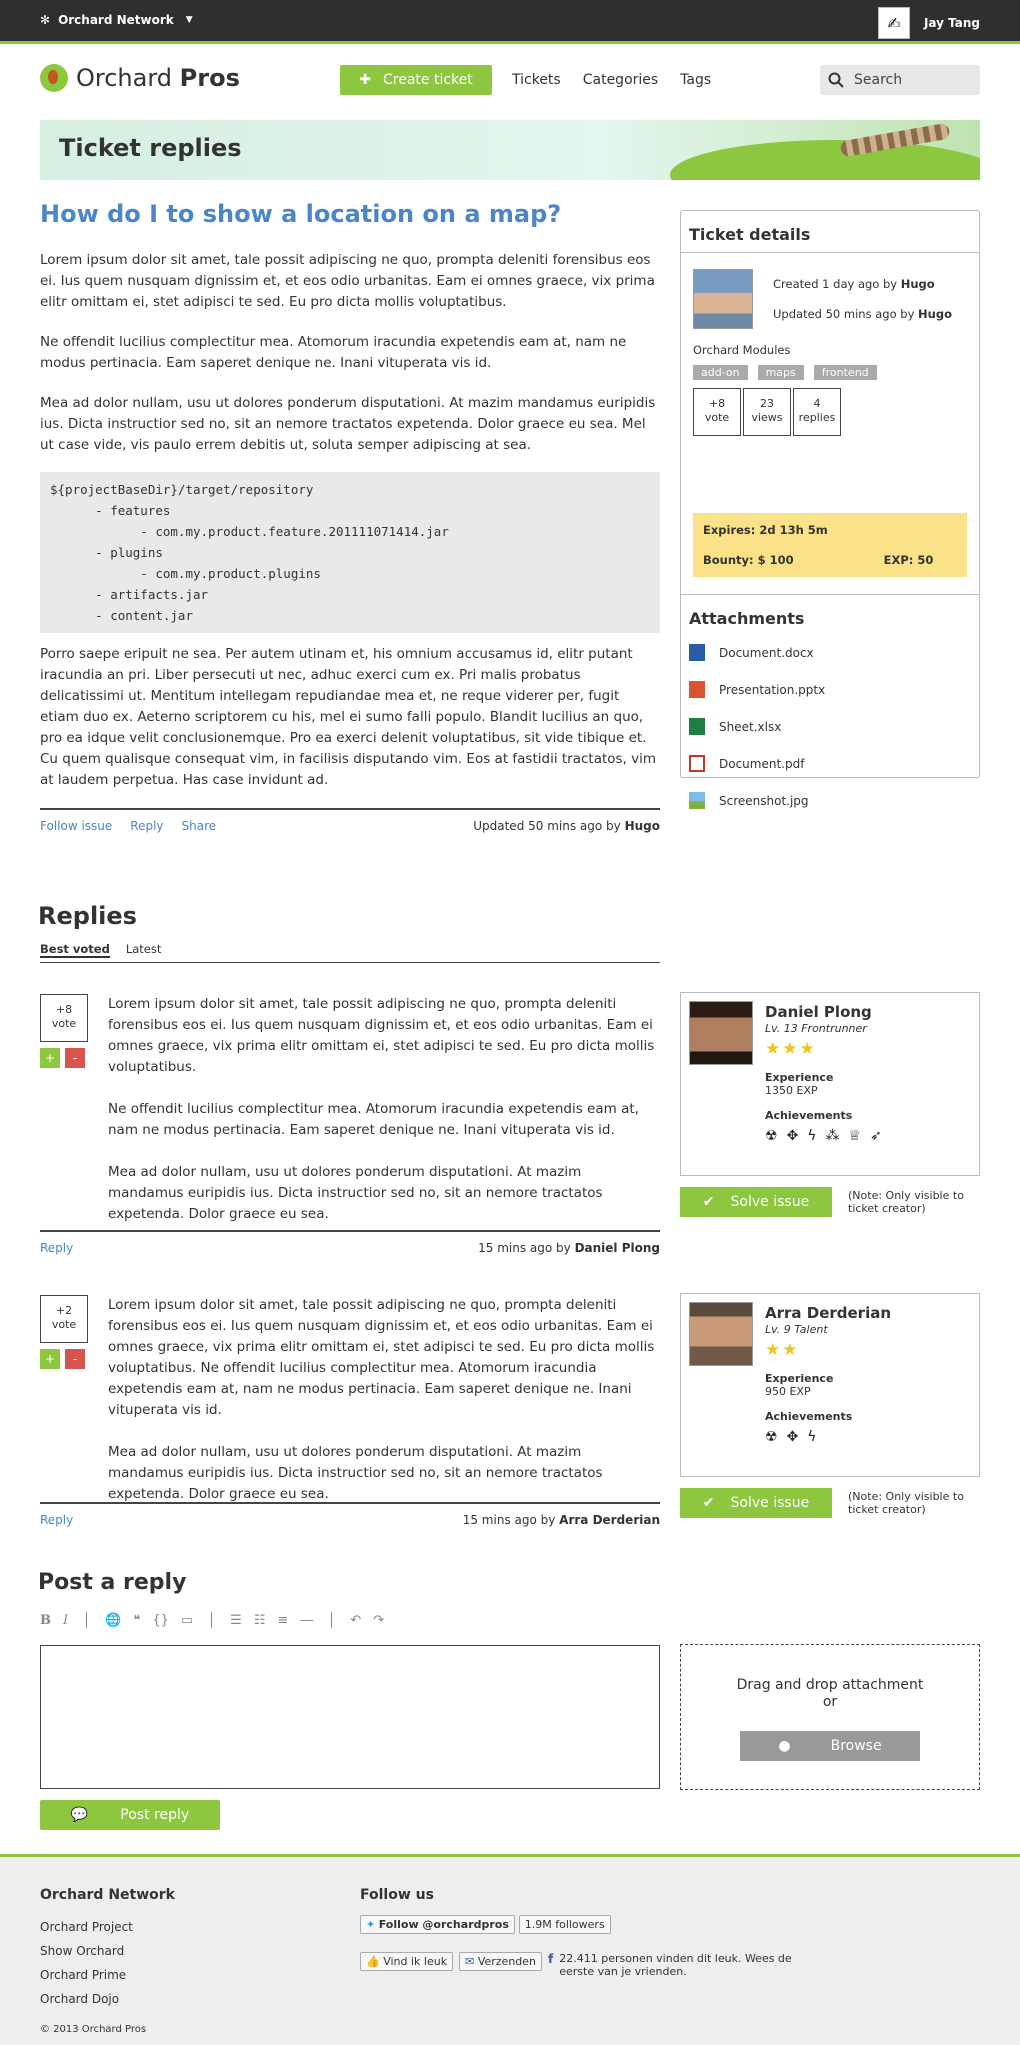 The width and height of the screenshot is (1020, 2045). What do you see at coordinates (199, 826) in the screenshot?
I see `share-link: Share` at bounding box center [199, 826].